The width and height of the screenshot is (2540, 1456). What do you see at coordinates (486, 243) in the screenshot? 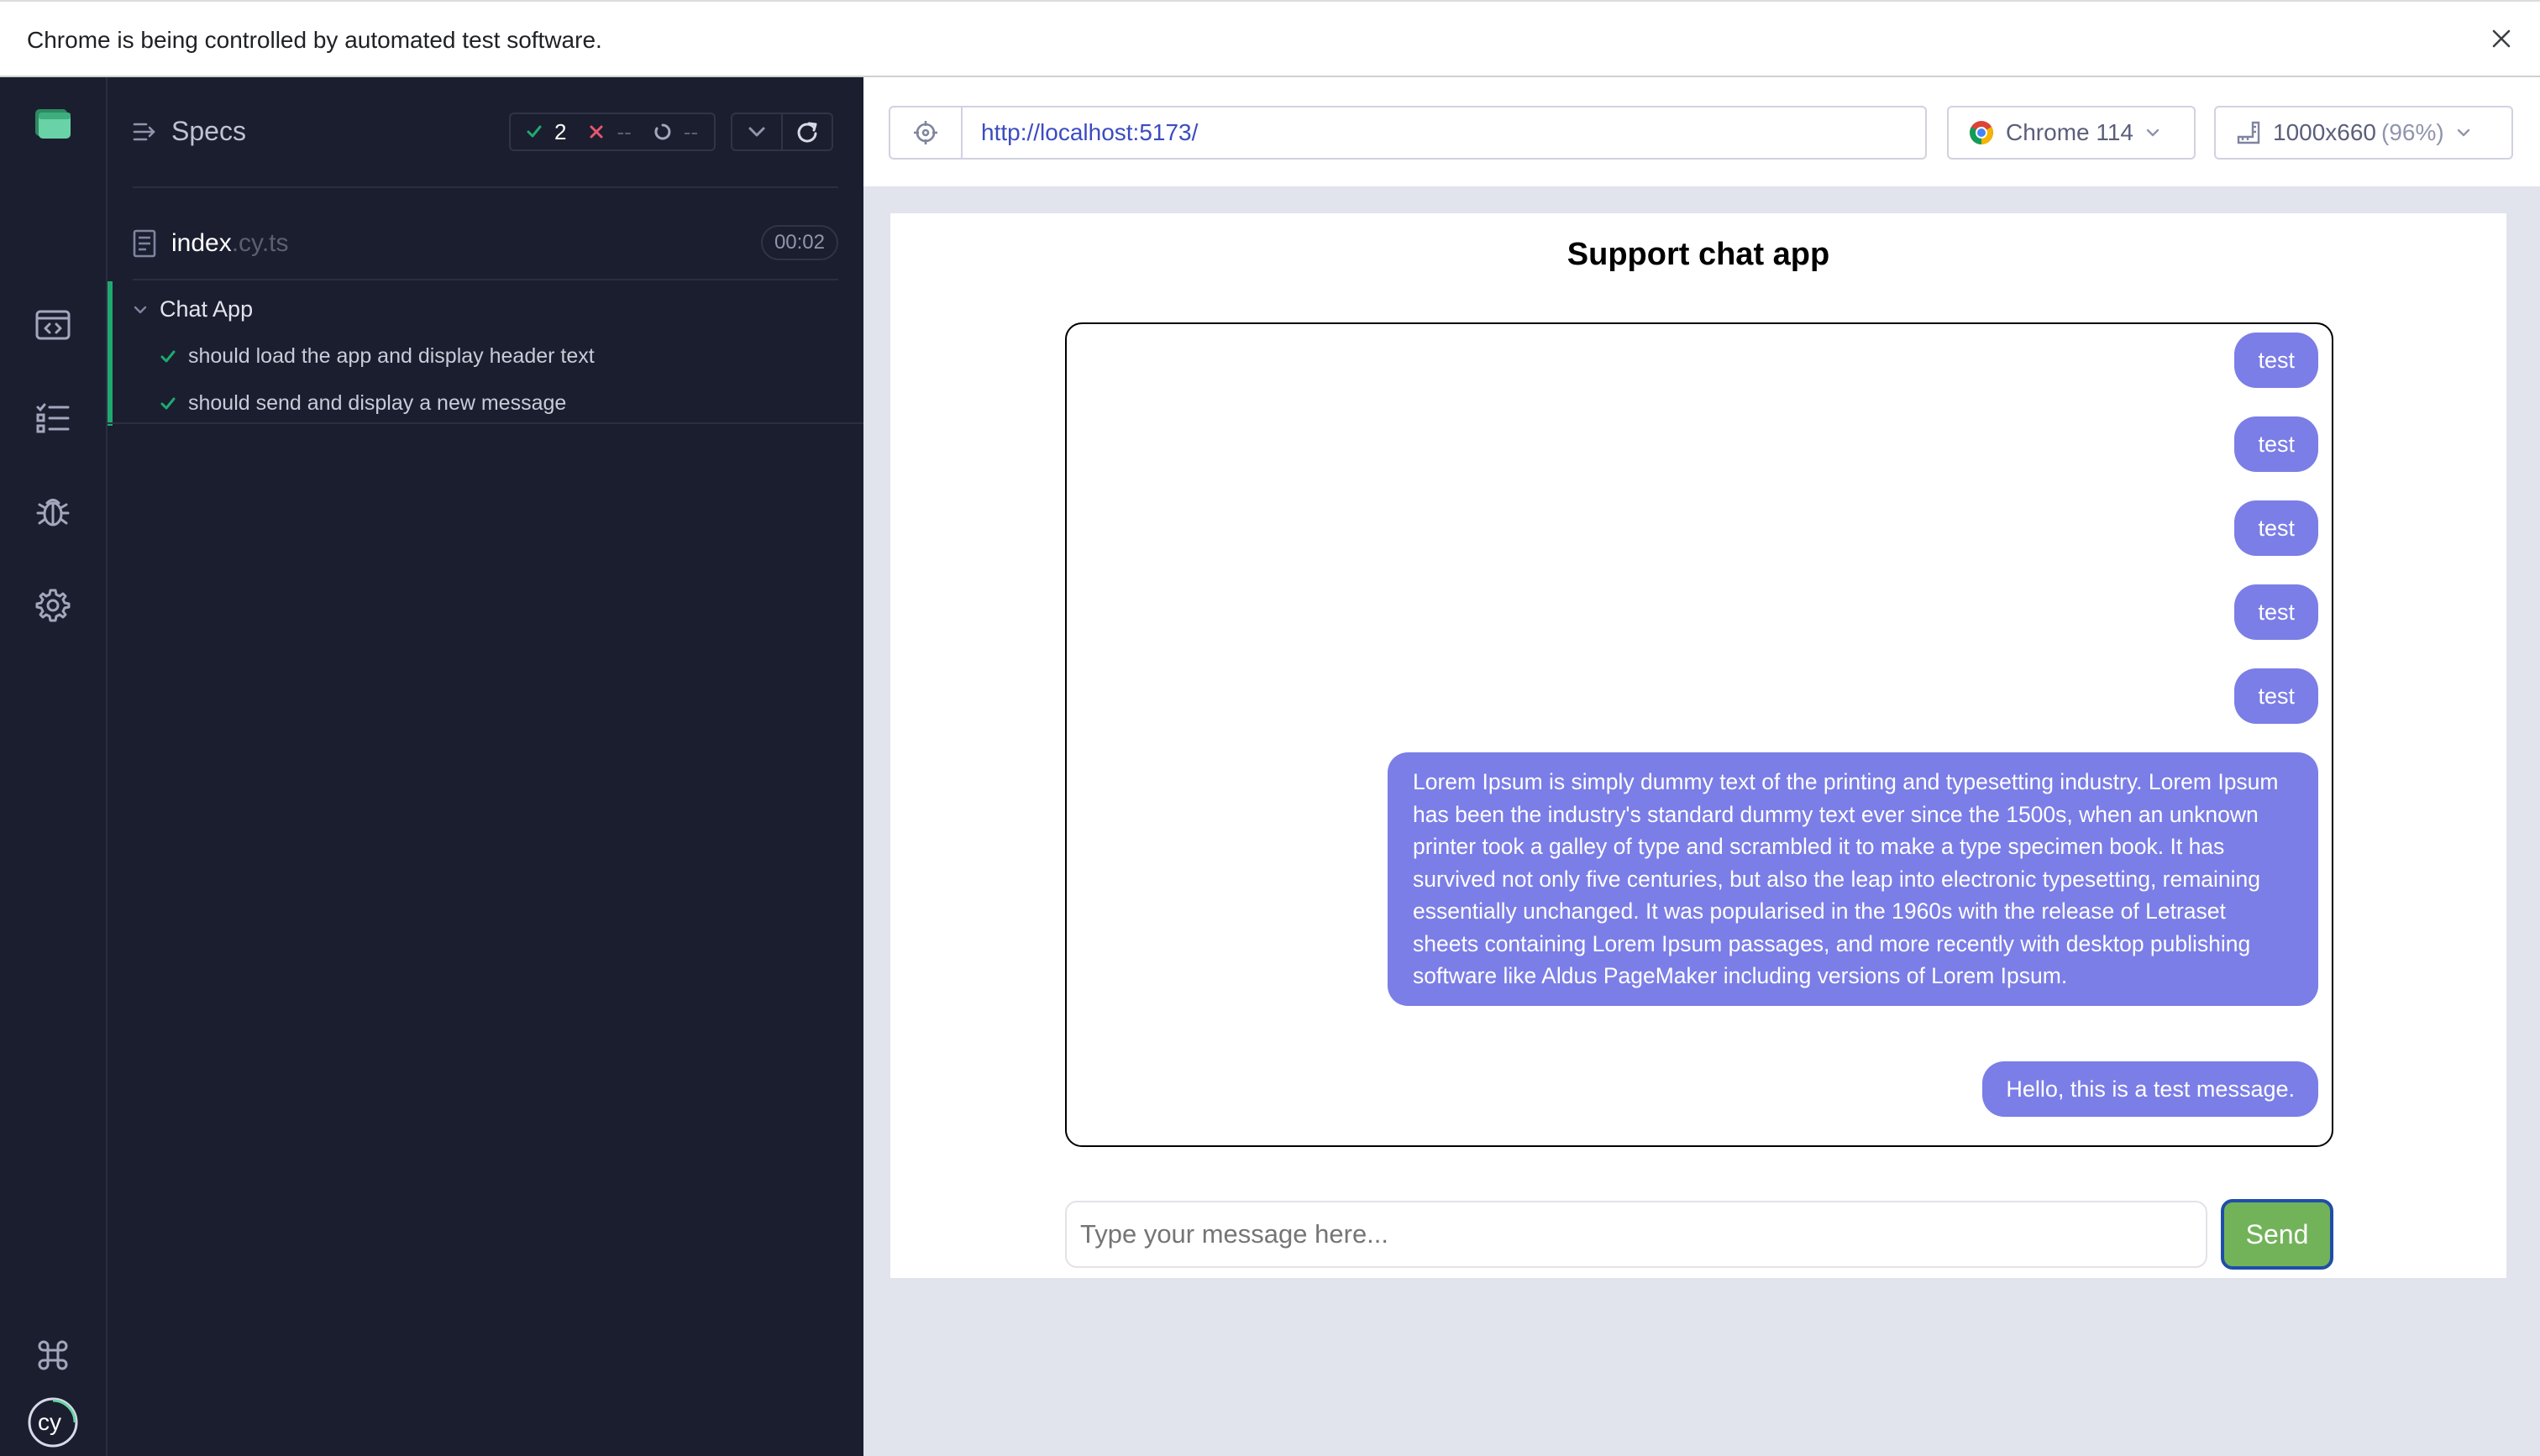
I see `spec-file-row: index .cy.ts 00:02` at bounding box center [486, 243].